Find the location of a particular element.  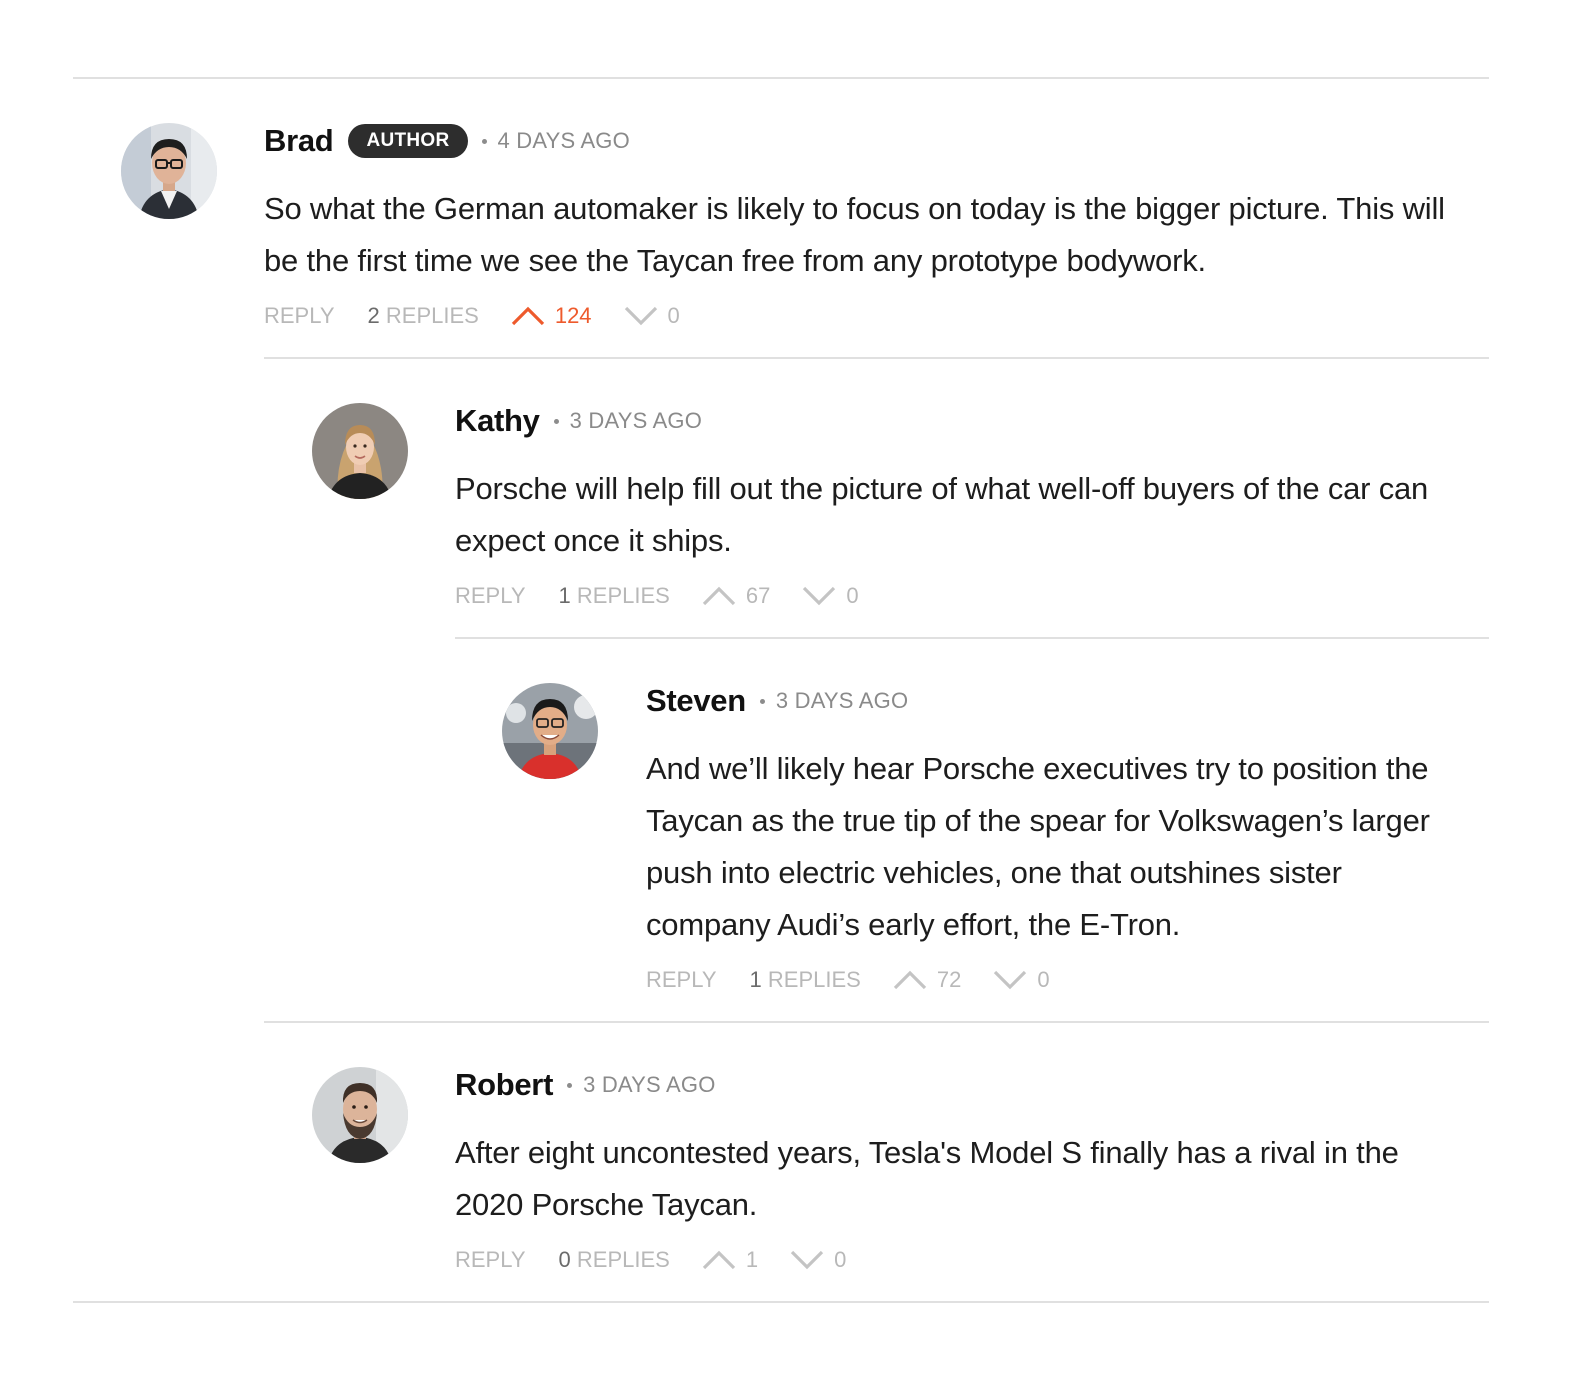

avatar-kathy is located at coordinates (360, 451).